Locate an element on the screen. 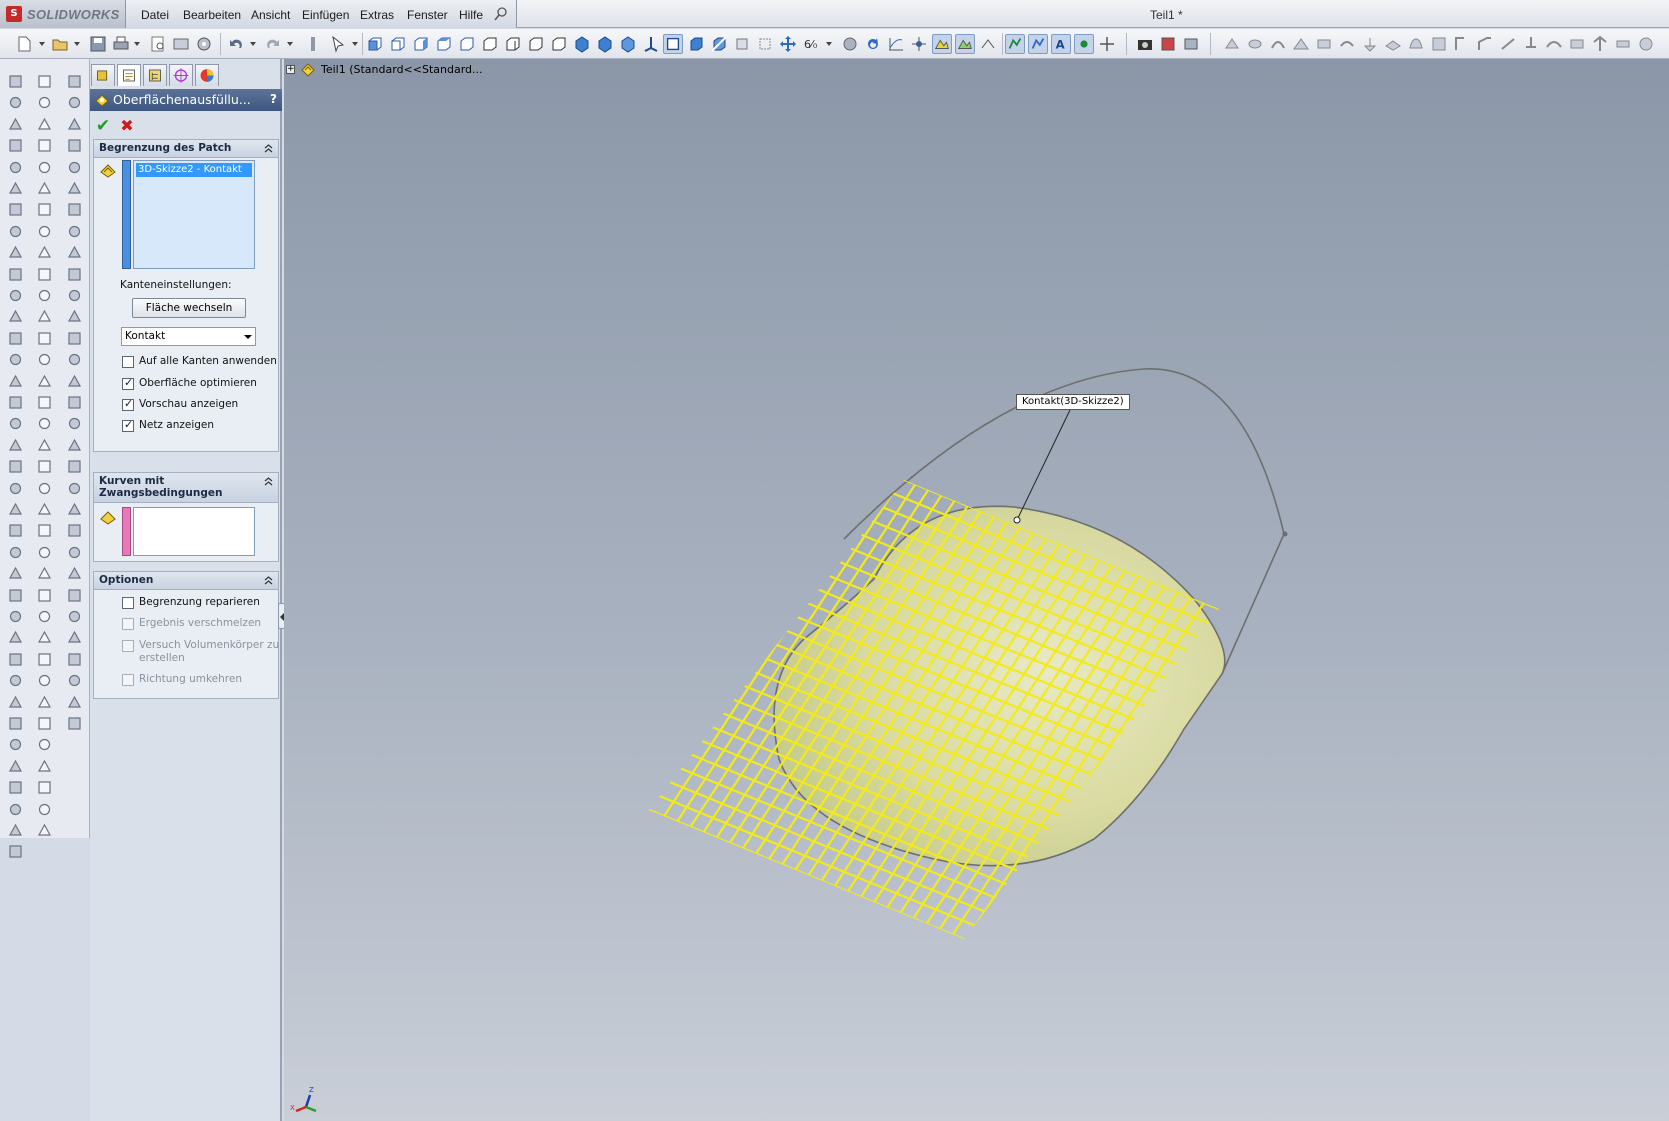 The width and height of the screenshot is (1669, 1121). view-back-icon is located at coordinates (398, 44).